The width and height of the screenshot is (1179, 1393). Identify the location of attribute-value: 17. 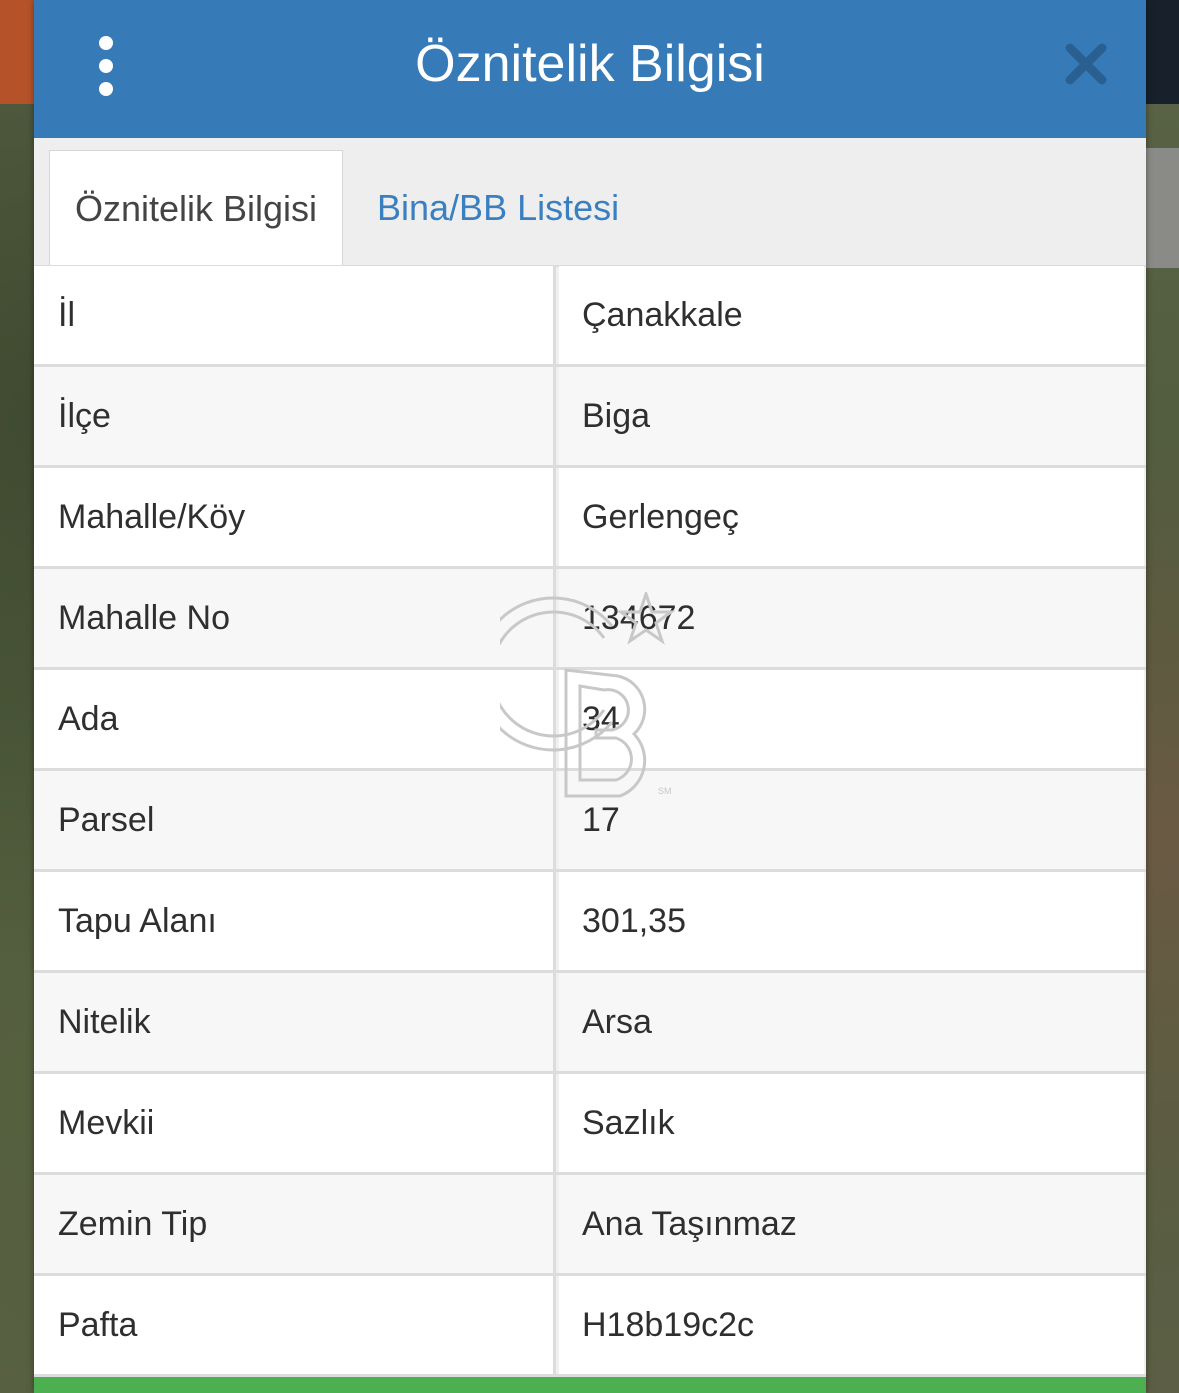
(851, 820).